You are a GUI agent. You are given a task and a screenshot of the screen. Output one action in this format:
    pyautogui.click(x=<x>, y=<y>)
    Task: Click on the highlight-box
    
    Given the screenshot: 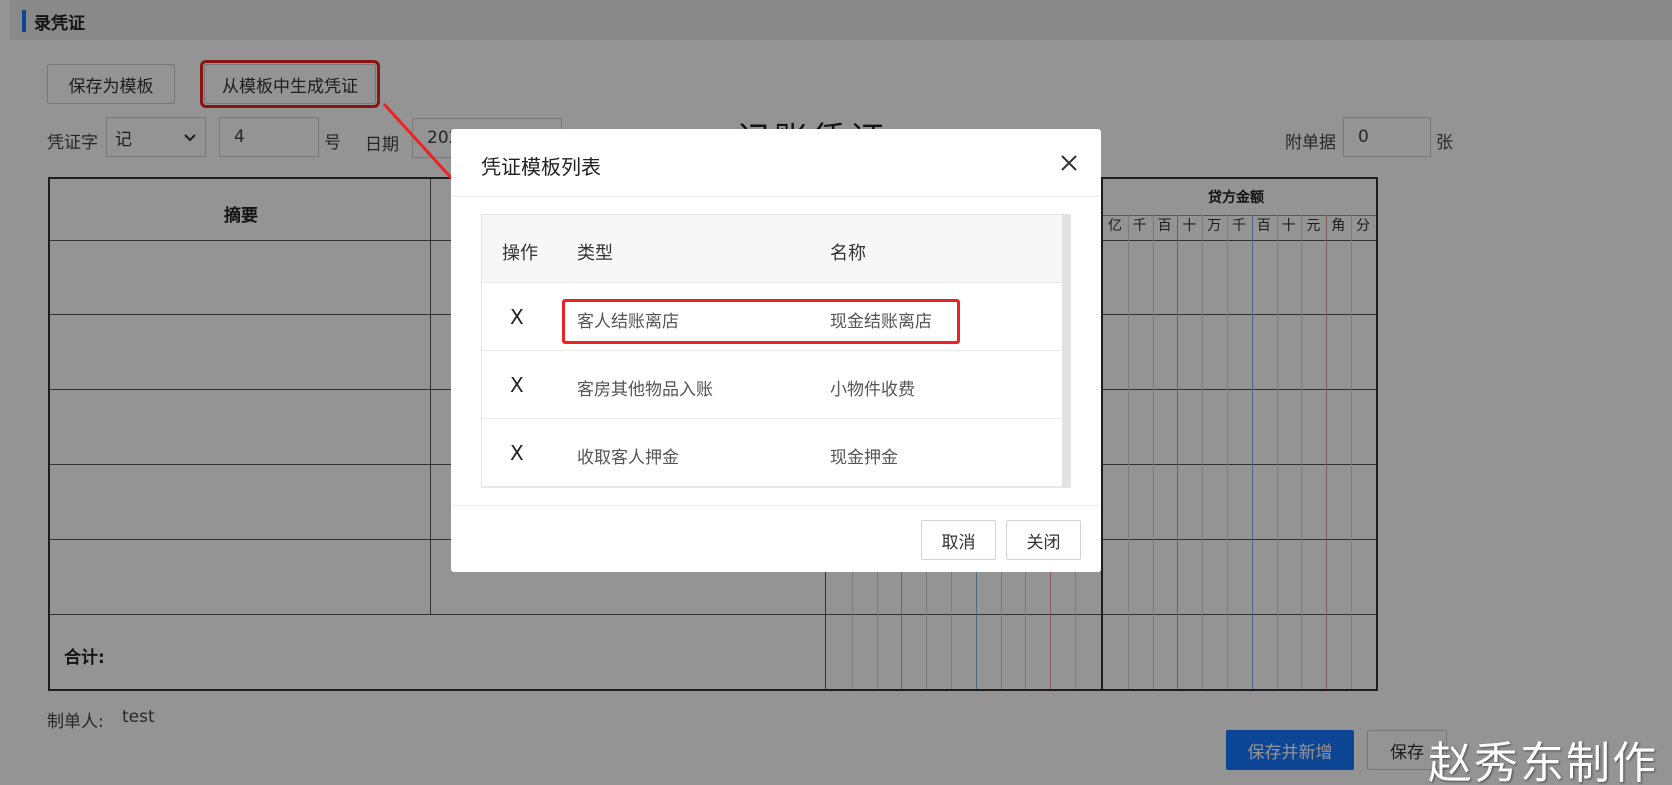 What is the action you would take?
    pyautogui.click(x=761, y=321)
    